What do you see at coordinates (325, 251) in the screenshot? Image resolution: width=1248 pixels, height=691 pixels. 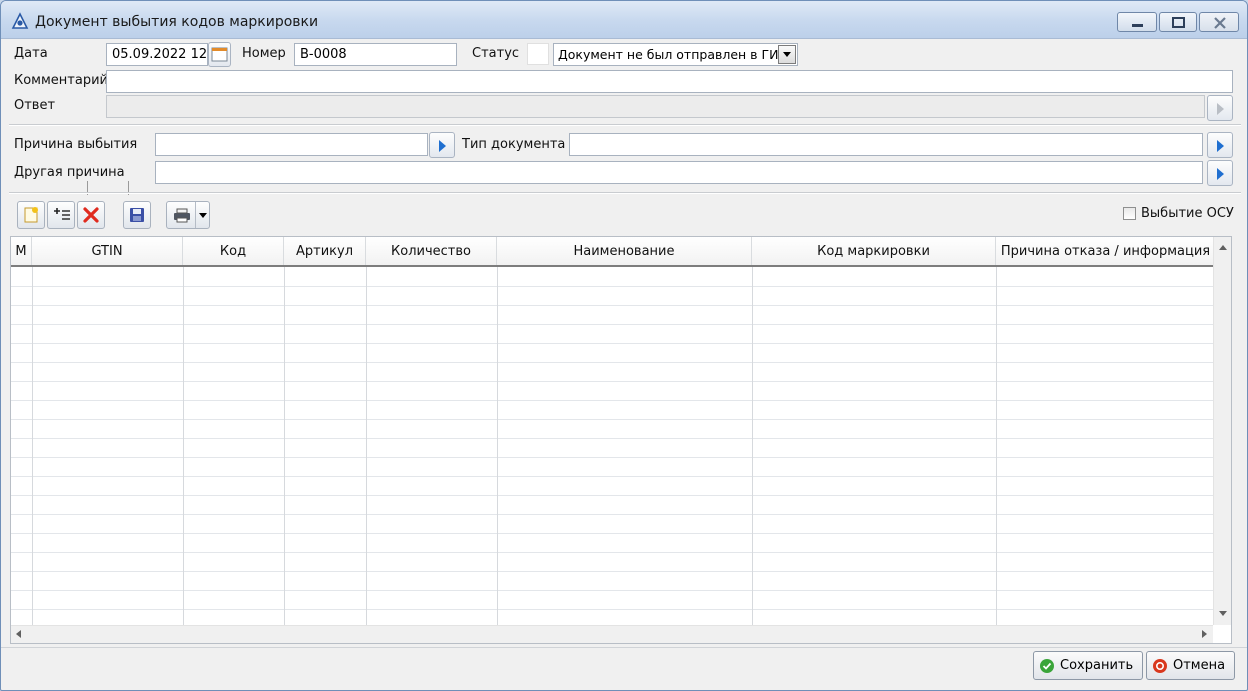 I see `column-header-article: Артикул` at bounding box center [325, 251].